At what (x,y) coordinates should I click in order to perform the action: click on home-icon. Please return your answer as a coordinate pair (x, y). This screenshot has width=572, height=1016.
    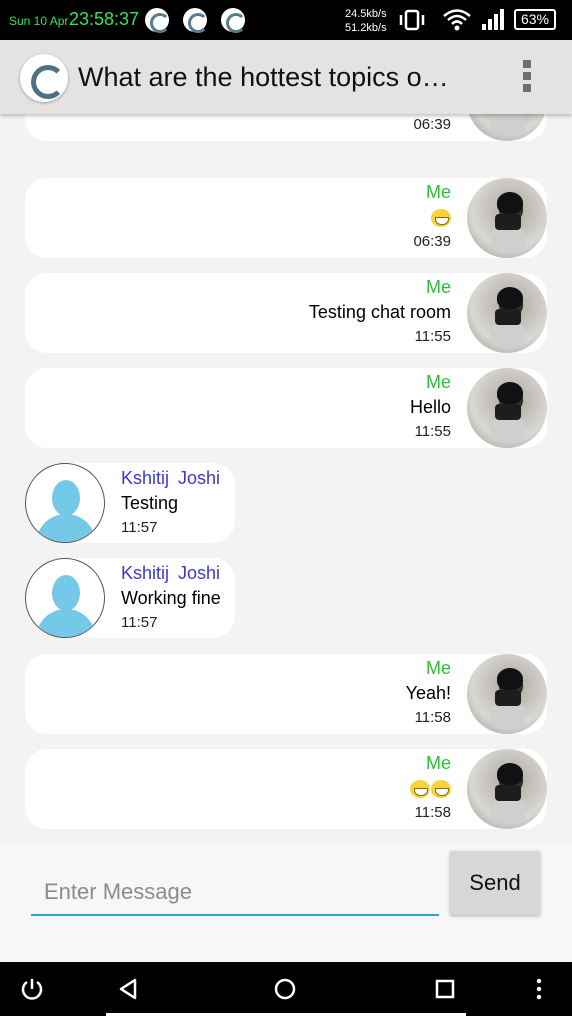
    Looking at the image, I should click on (285, 989).